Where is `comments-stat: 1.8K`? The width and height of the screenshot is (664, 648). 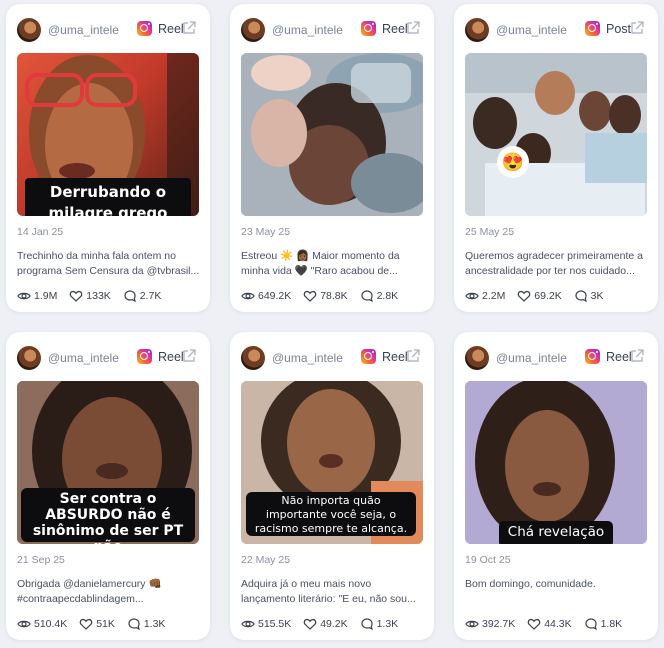 comments-stat: 1.8K is located at coordinates (603, 624).